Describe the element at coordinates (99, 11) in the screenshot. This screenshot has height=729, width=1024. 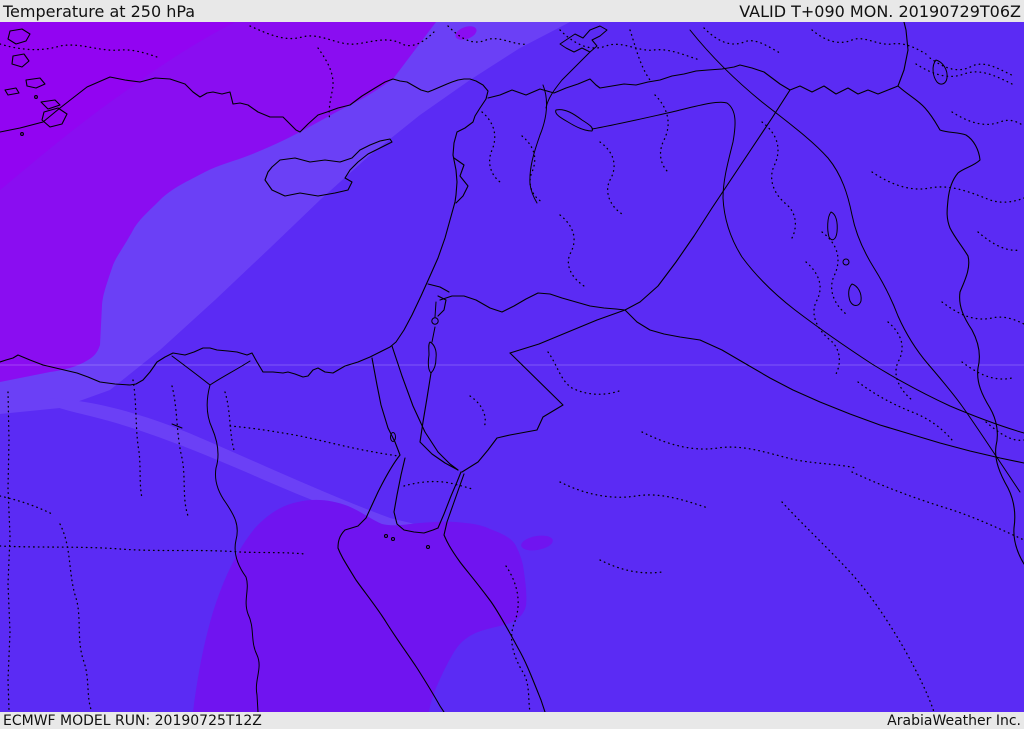
I see `map-title: Temperature at 250 hPa` at that location.